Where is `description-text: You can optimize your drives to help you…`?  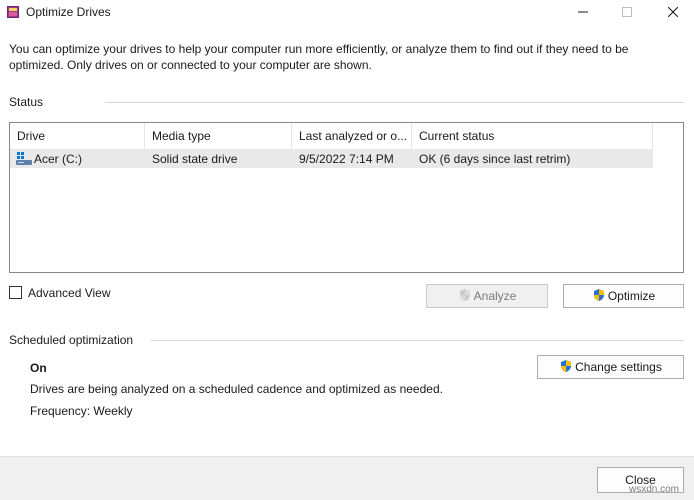
description-text: You can optimize your drives to help you… is located at coordinates (319, 57).